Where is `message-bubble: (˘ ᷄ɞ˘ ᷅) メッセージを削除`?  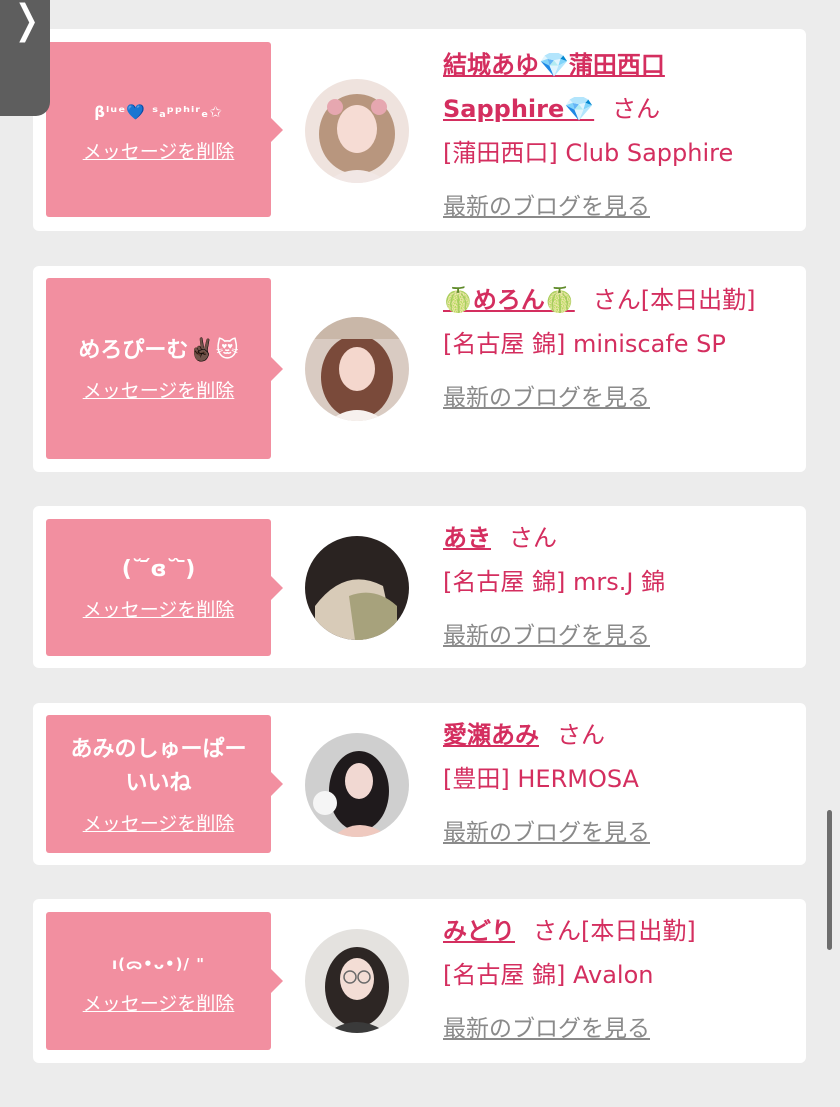
message-bubble: (˘ ᷄ɞ˘ ᷅) メッセージを削除 is located at coordinates (164, 587).